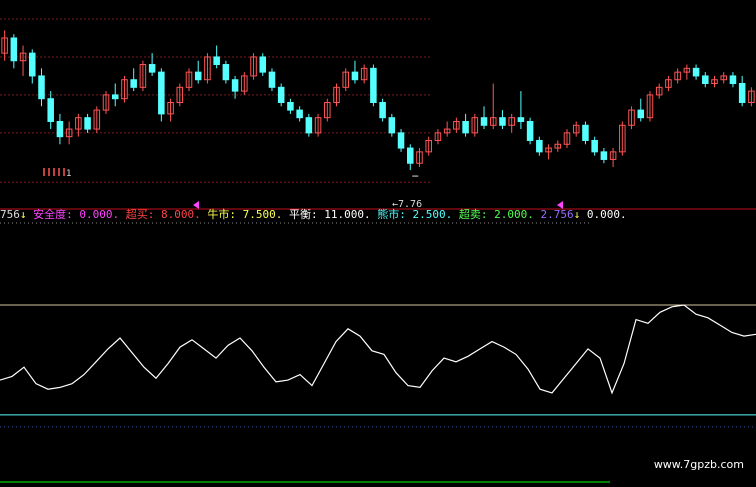 This screenshot has height=487, width=756. Describe the element at coordinates (388, 214) in the screenshot. I see `legend-bear-label: 熊市` at that location.